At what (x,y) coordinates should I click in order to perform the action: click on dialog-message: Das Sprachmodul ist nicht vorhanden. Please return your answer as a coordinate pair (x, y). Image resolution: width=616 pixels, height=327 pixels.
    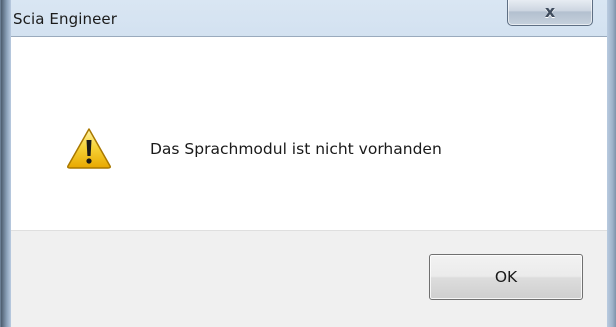
    Looking at the image, I should click on (296, 149).